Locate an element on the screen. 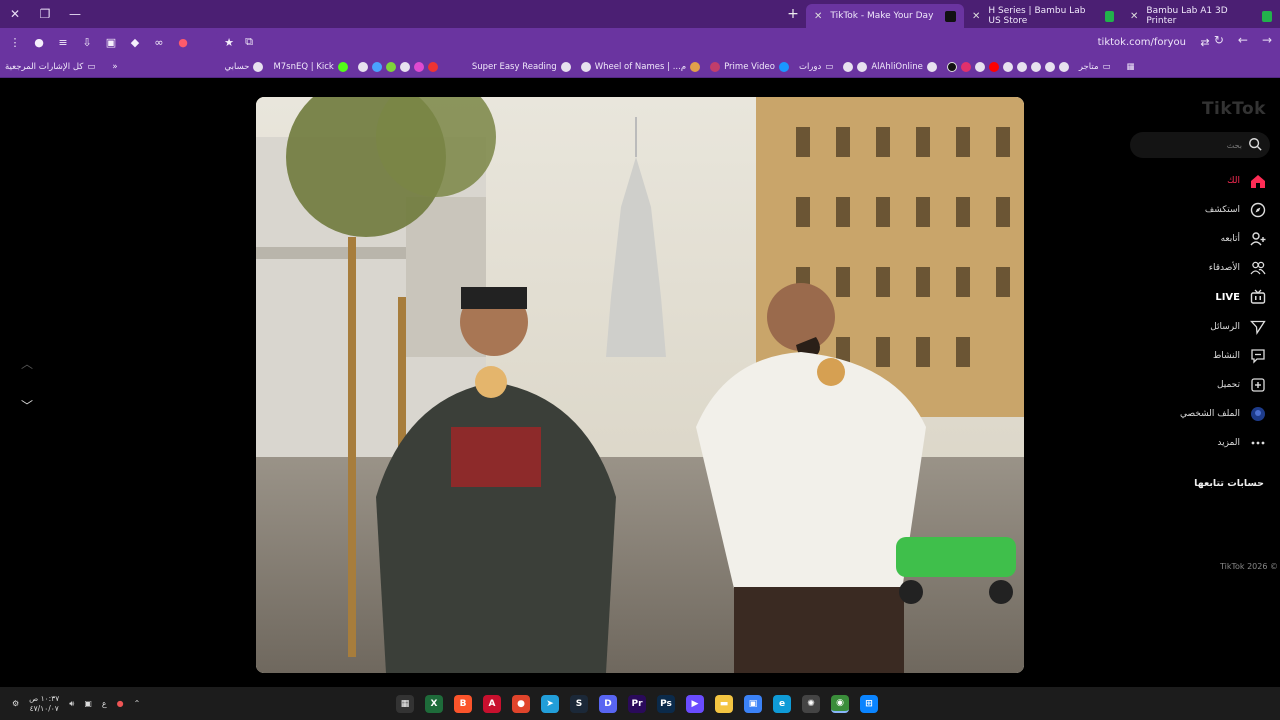 The height and width of the screenshot is (720, 1280). reading-list-icon: ≡ is located at coordinates (63, 42).